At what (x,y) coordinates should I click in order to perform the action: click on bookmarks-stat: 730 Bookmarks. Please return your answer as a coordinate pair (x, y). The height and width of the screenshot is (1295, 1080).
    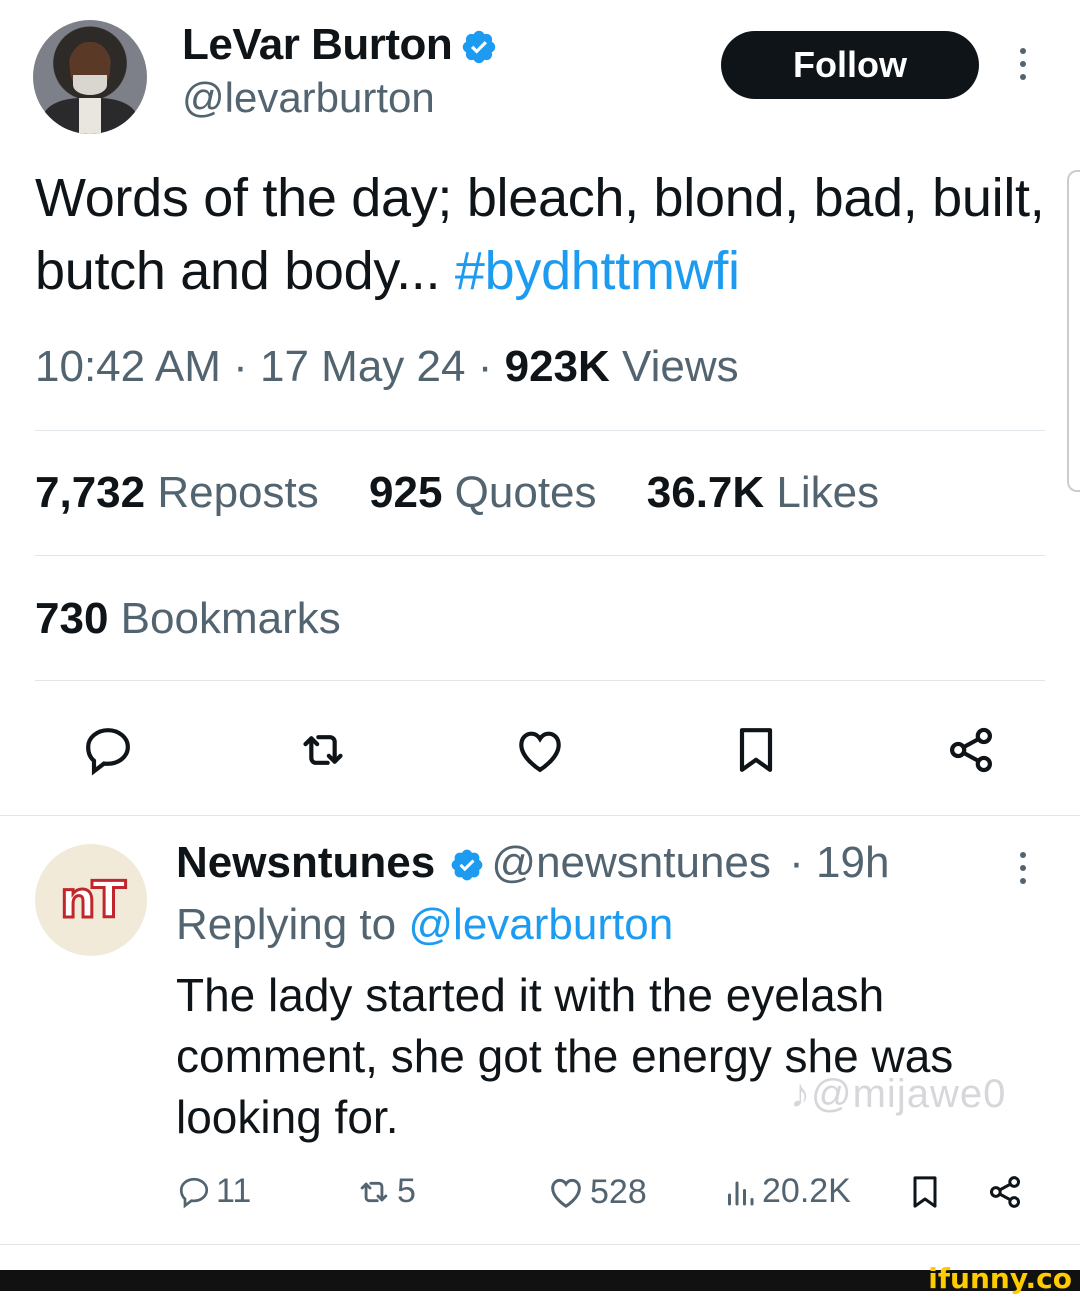
    Looking at the image, I should click on (188, 619).